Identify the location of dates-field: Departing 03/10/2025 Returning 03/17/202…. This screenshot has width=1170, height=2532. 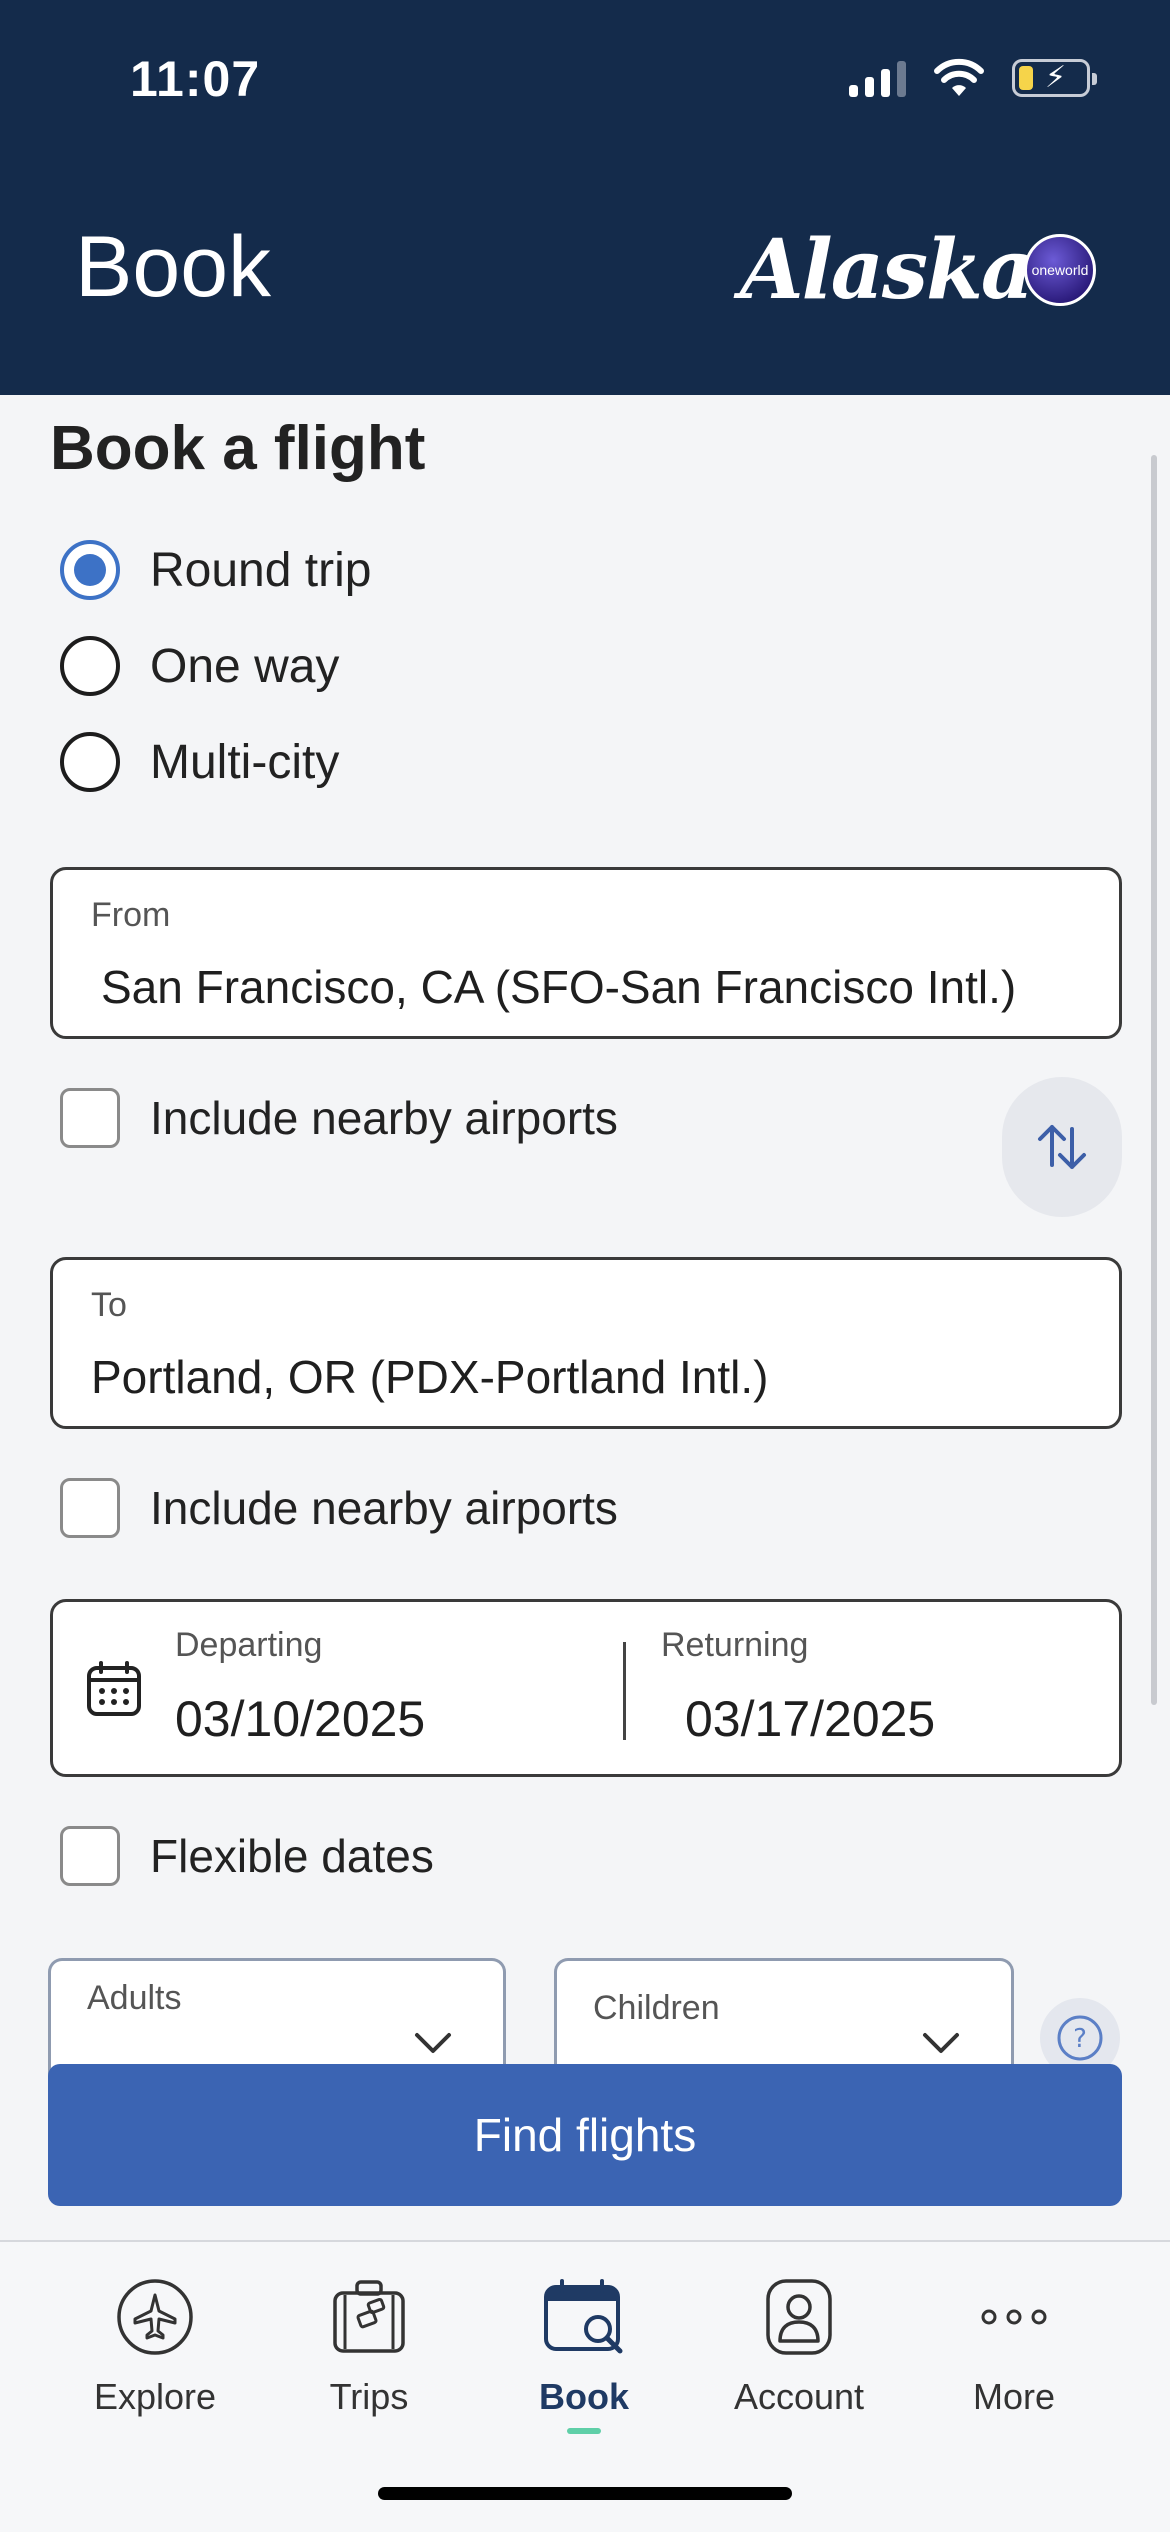
(586, 1688).